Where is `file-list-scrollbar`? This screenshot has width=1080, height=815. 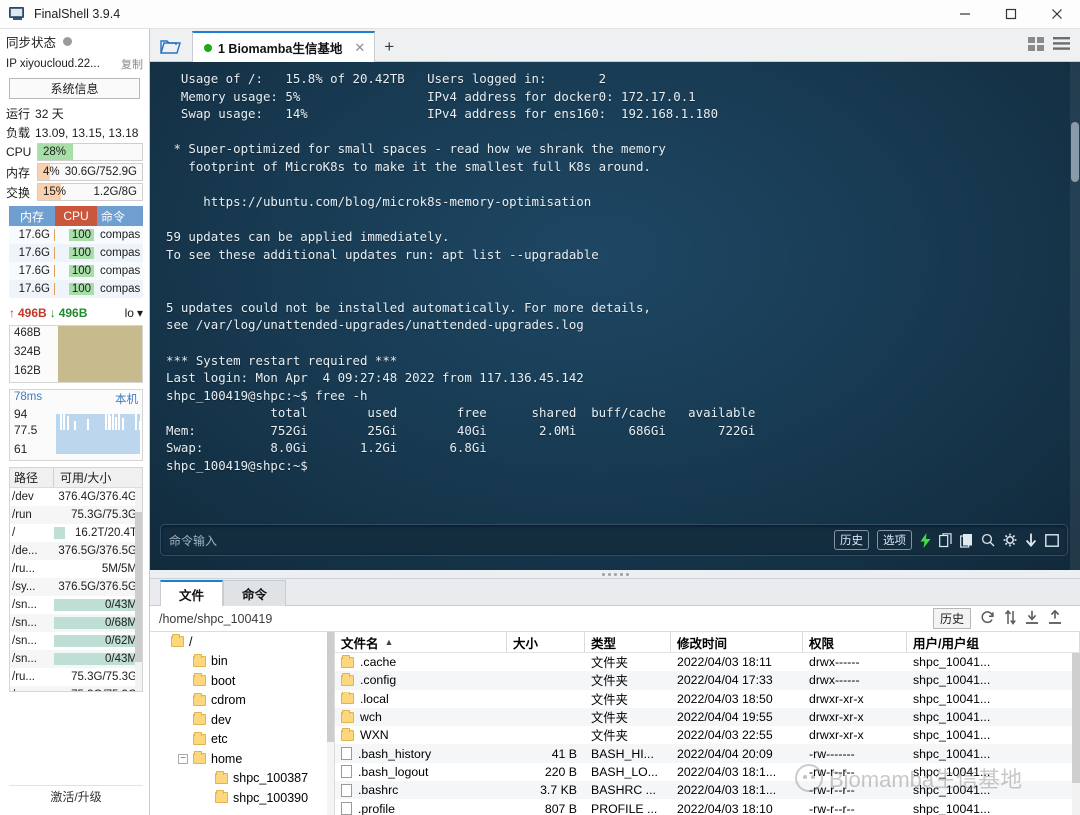
file-list-scrollbar is located at coordinates (1076, 734).